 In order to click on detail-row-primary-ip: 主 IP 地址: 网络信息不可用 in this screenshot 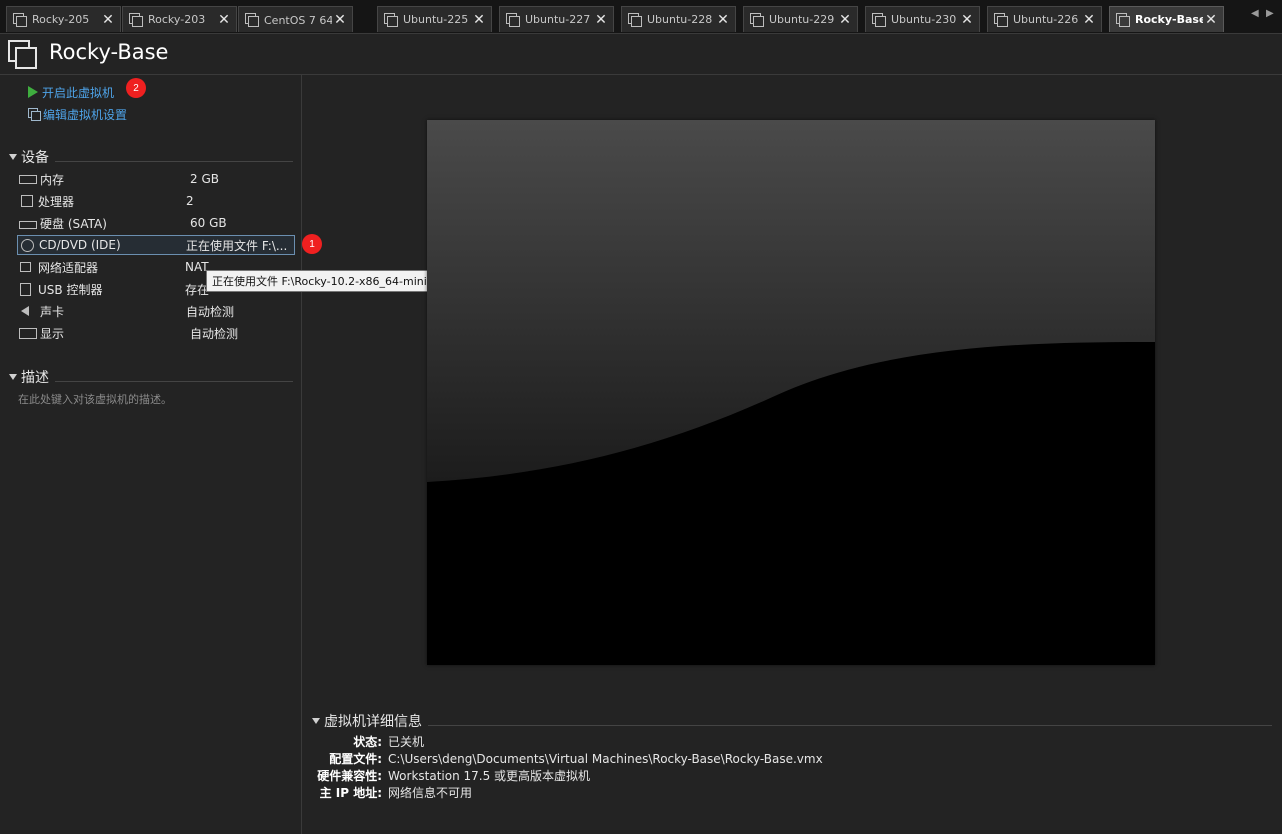, I will do `click(389, 792)`.